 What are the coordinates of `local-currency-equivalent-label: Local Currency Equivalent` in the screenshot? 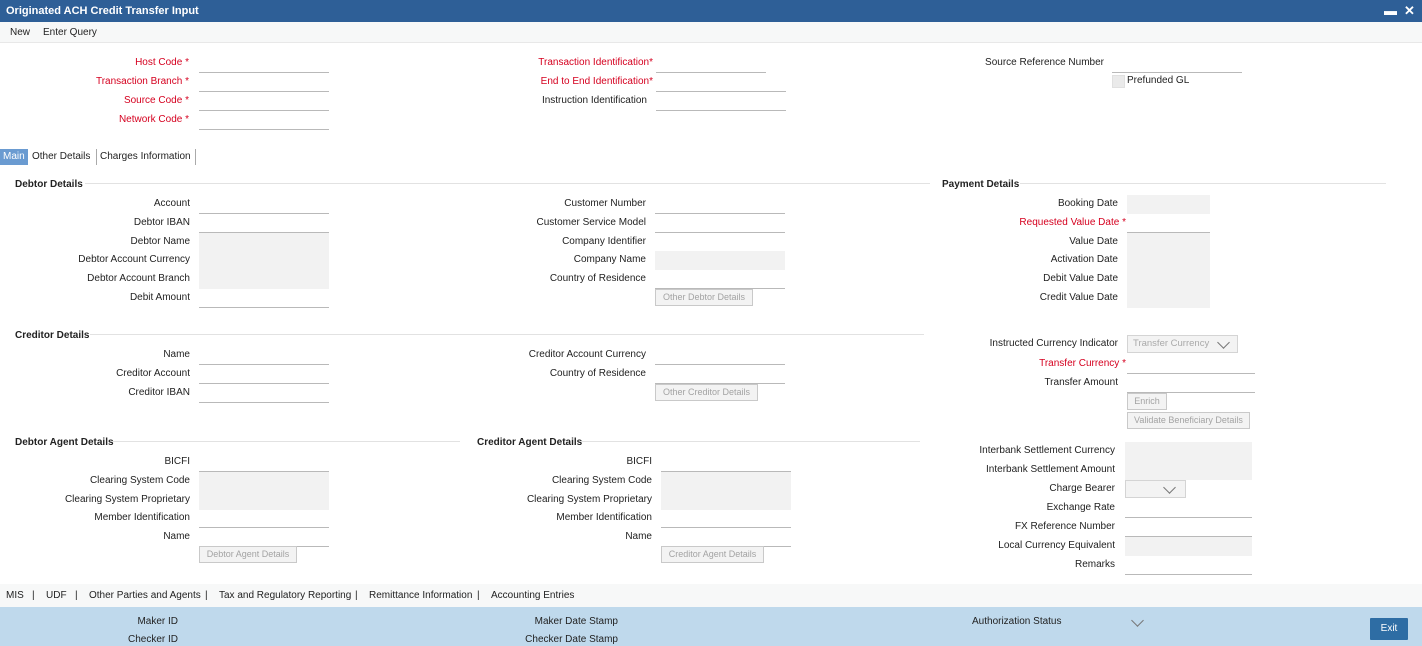 It's located at (1056, 545).